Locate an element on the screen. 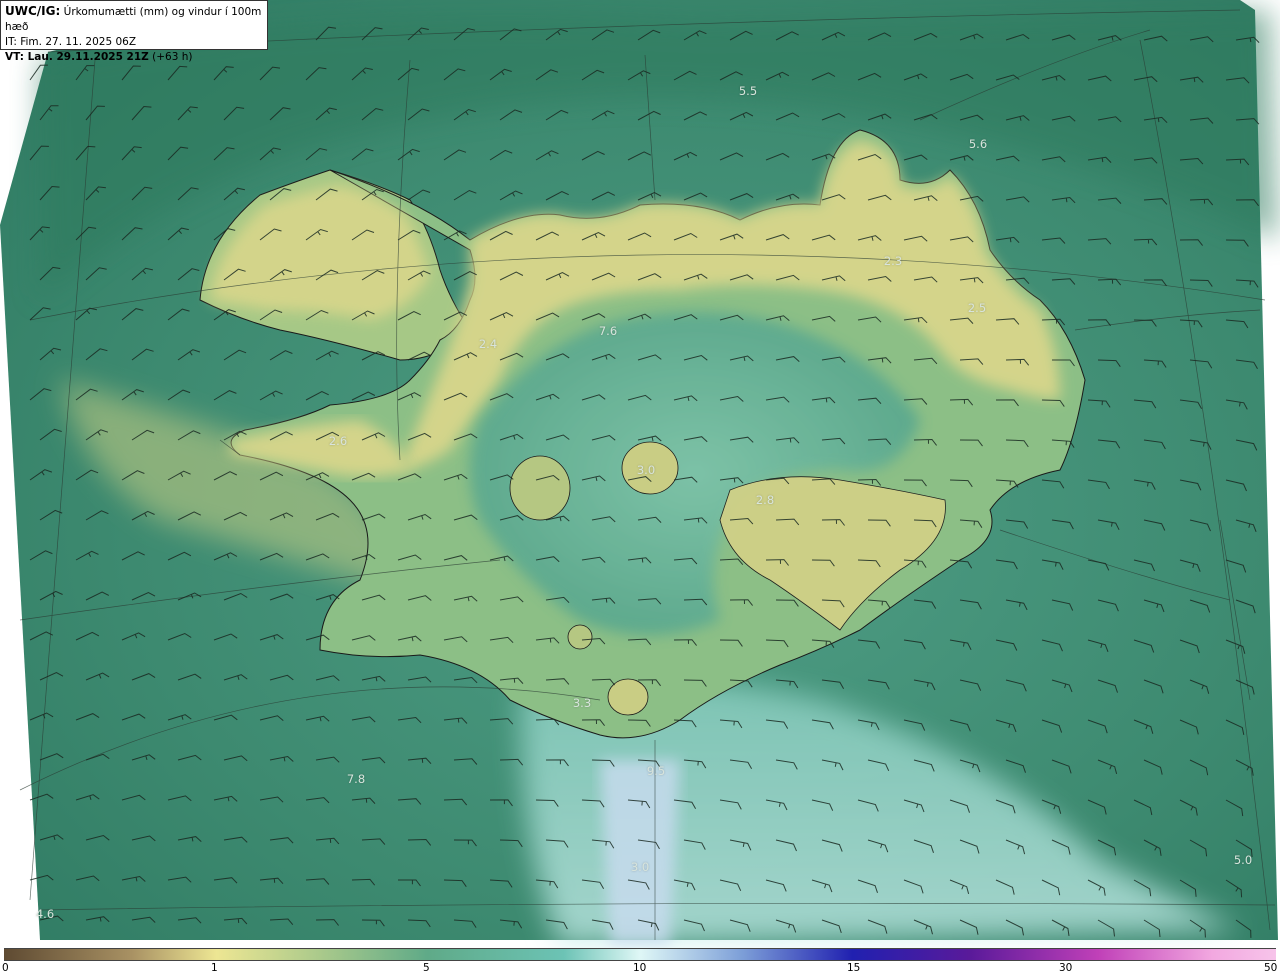 Image resolution: width=1280 pixels, height=978 pixels. colorbar-tick: 0 is located at coordinates (5, 968).